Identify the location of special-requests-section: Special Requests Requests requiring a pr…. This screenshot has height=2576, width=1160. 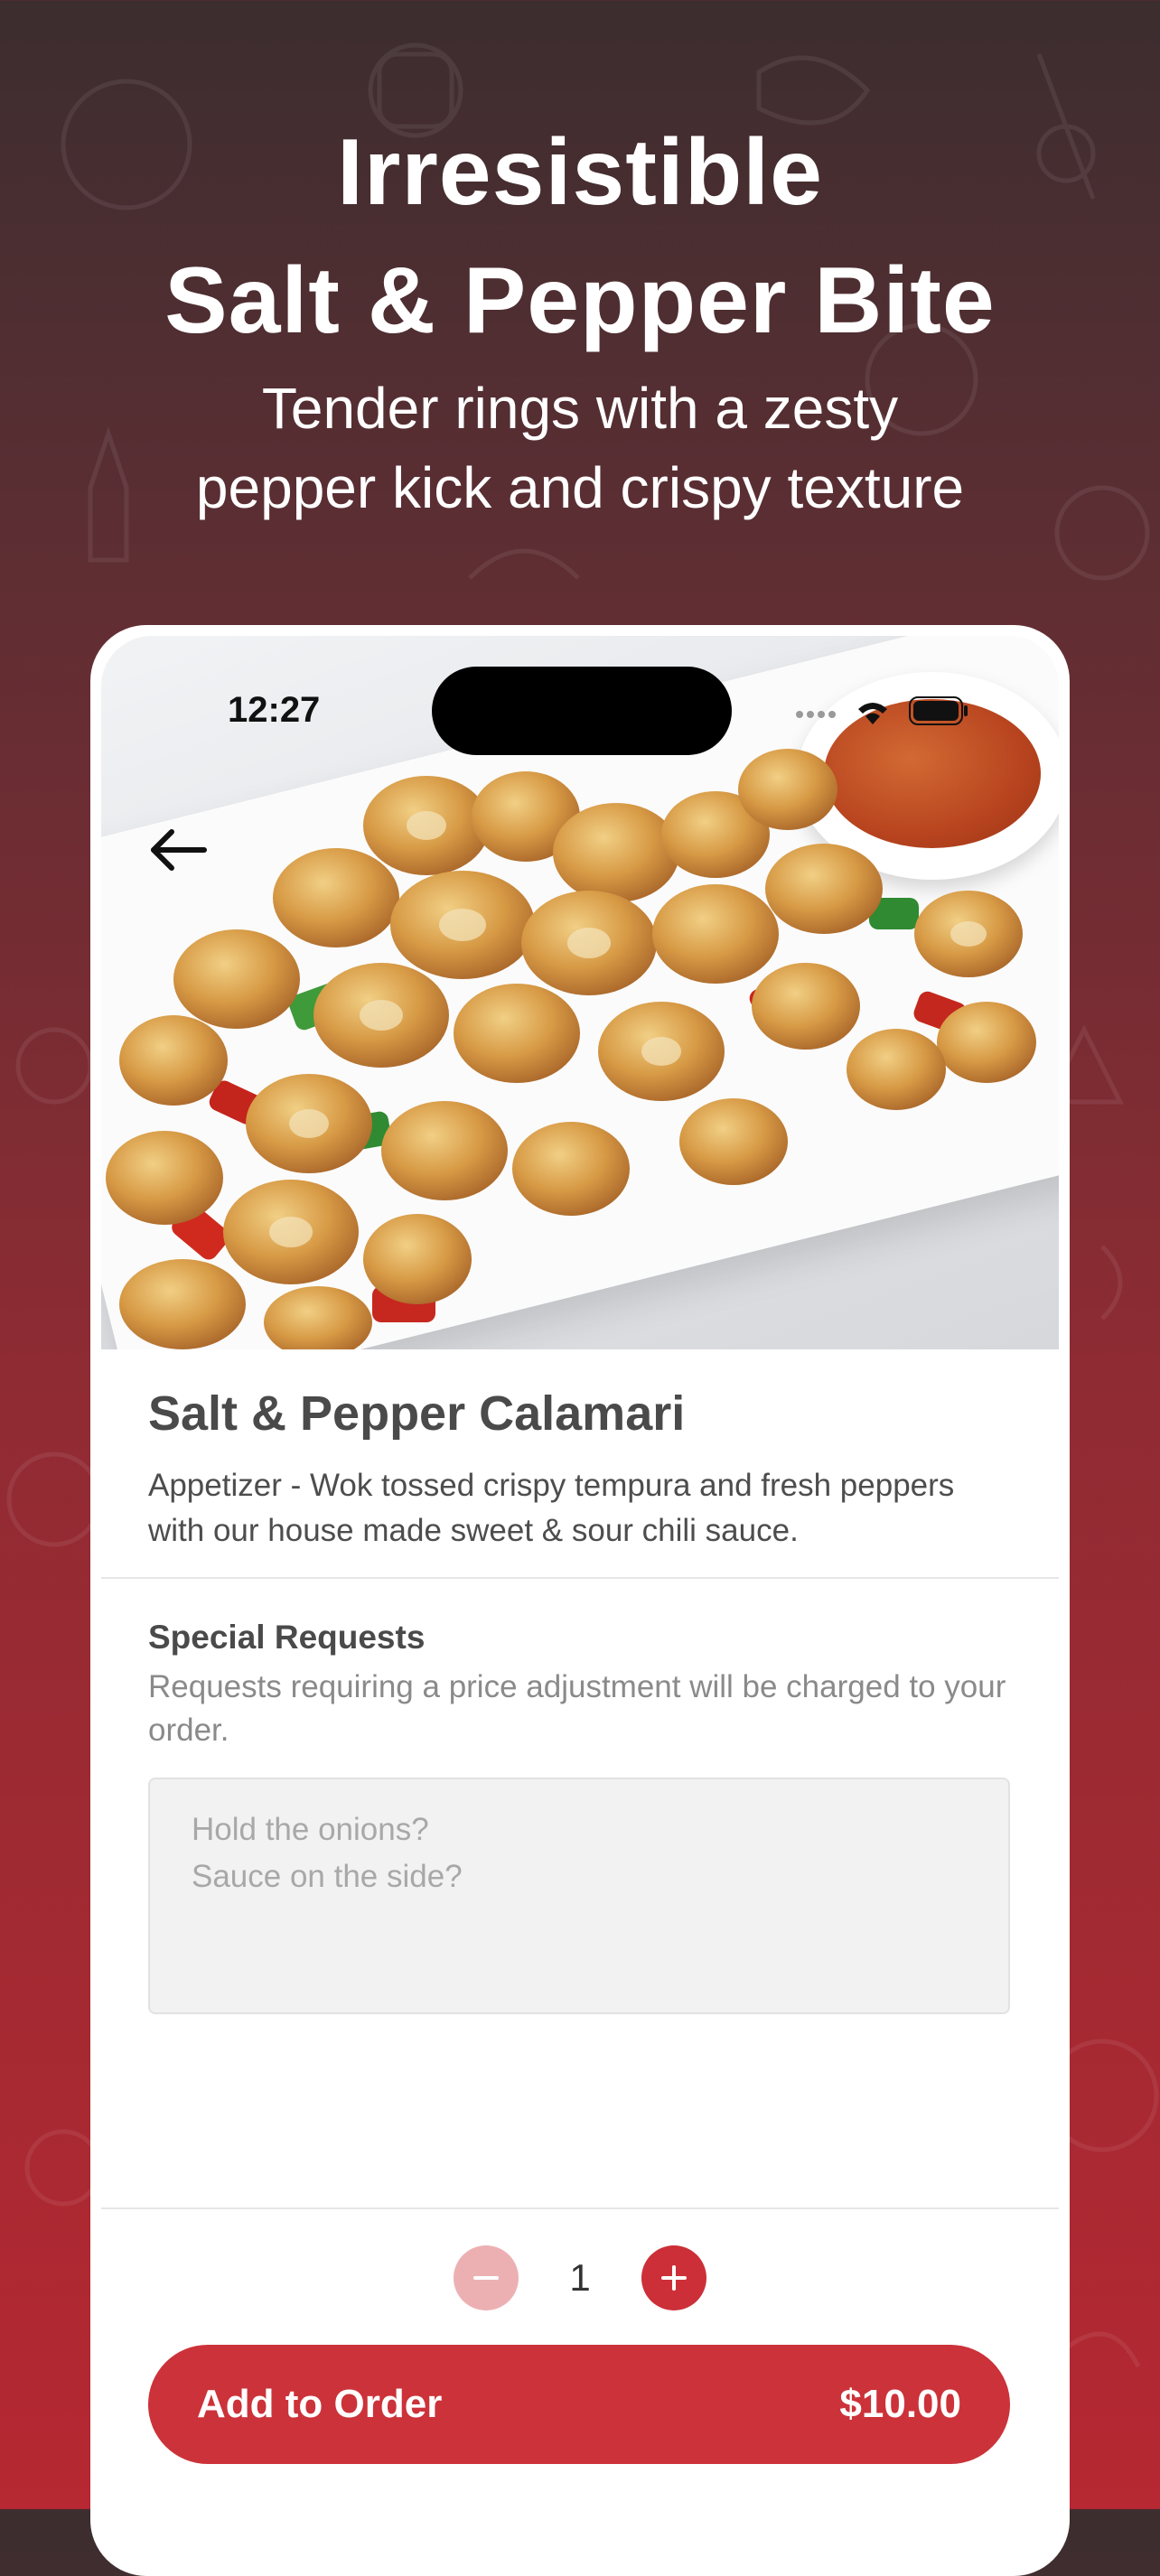
(580, 1799).